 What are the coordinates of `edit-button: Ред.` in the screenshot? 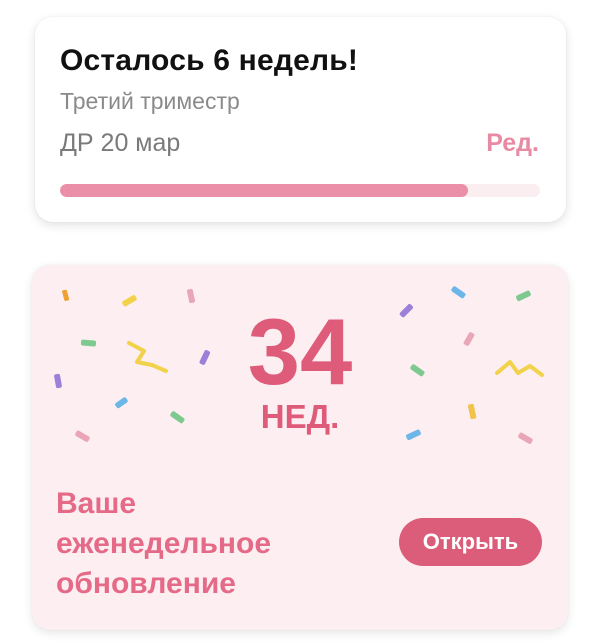 It's located at (512, 143).